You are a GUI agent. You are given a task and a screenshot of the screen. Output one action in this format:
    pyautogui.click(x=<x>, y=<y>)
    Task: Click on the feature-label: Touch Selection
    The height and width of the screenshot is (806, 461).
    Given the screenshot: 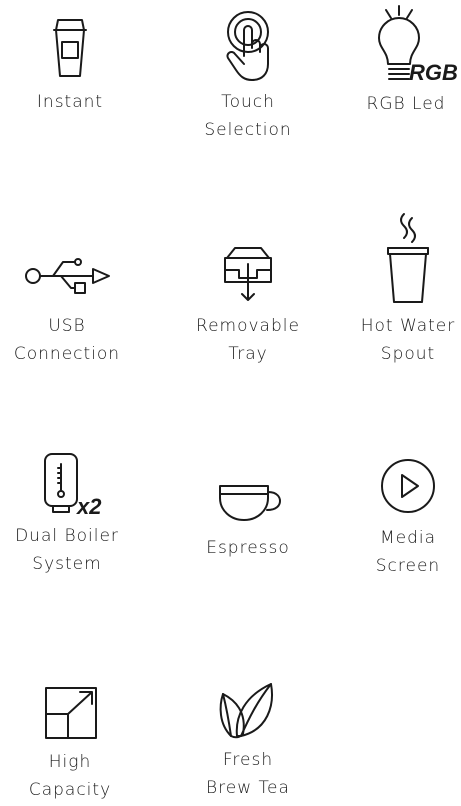 What is the action you would take?
    pyautogui.click(x=248, y=116)
    